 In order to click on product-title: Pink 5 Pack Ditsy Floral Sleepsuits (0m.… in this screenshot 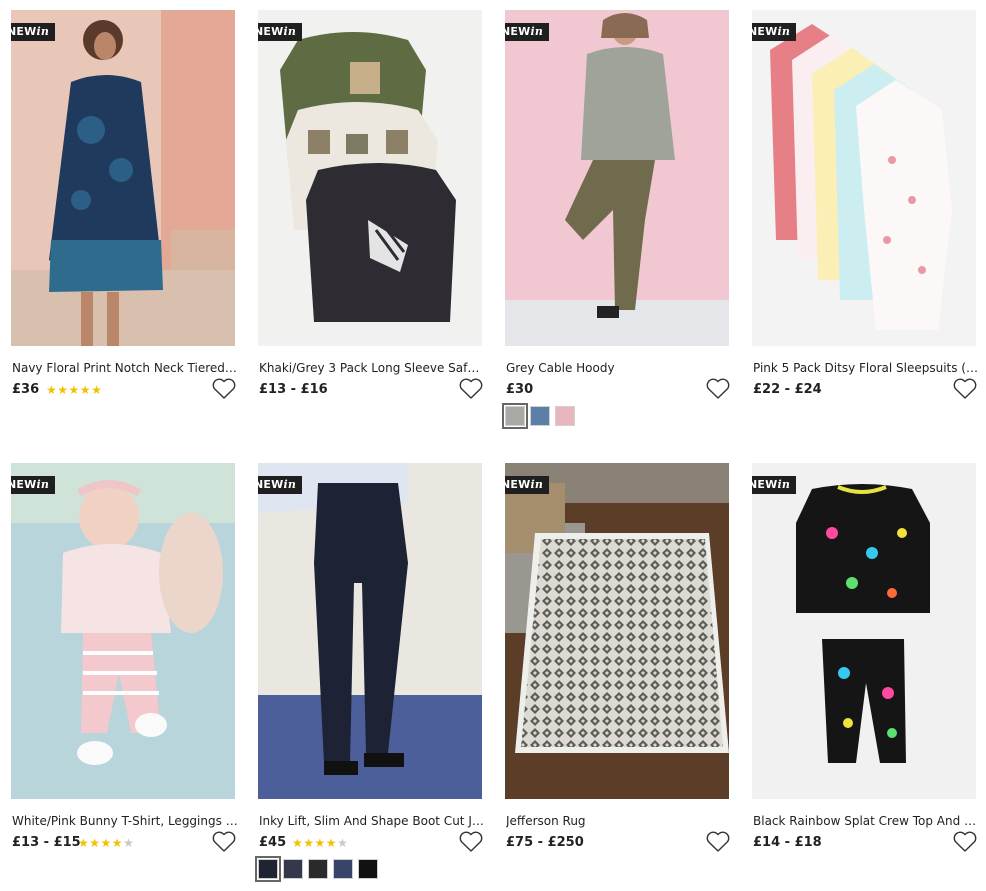, I will do `click(866, 368)`.